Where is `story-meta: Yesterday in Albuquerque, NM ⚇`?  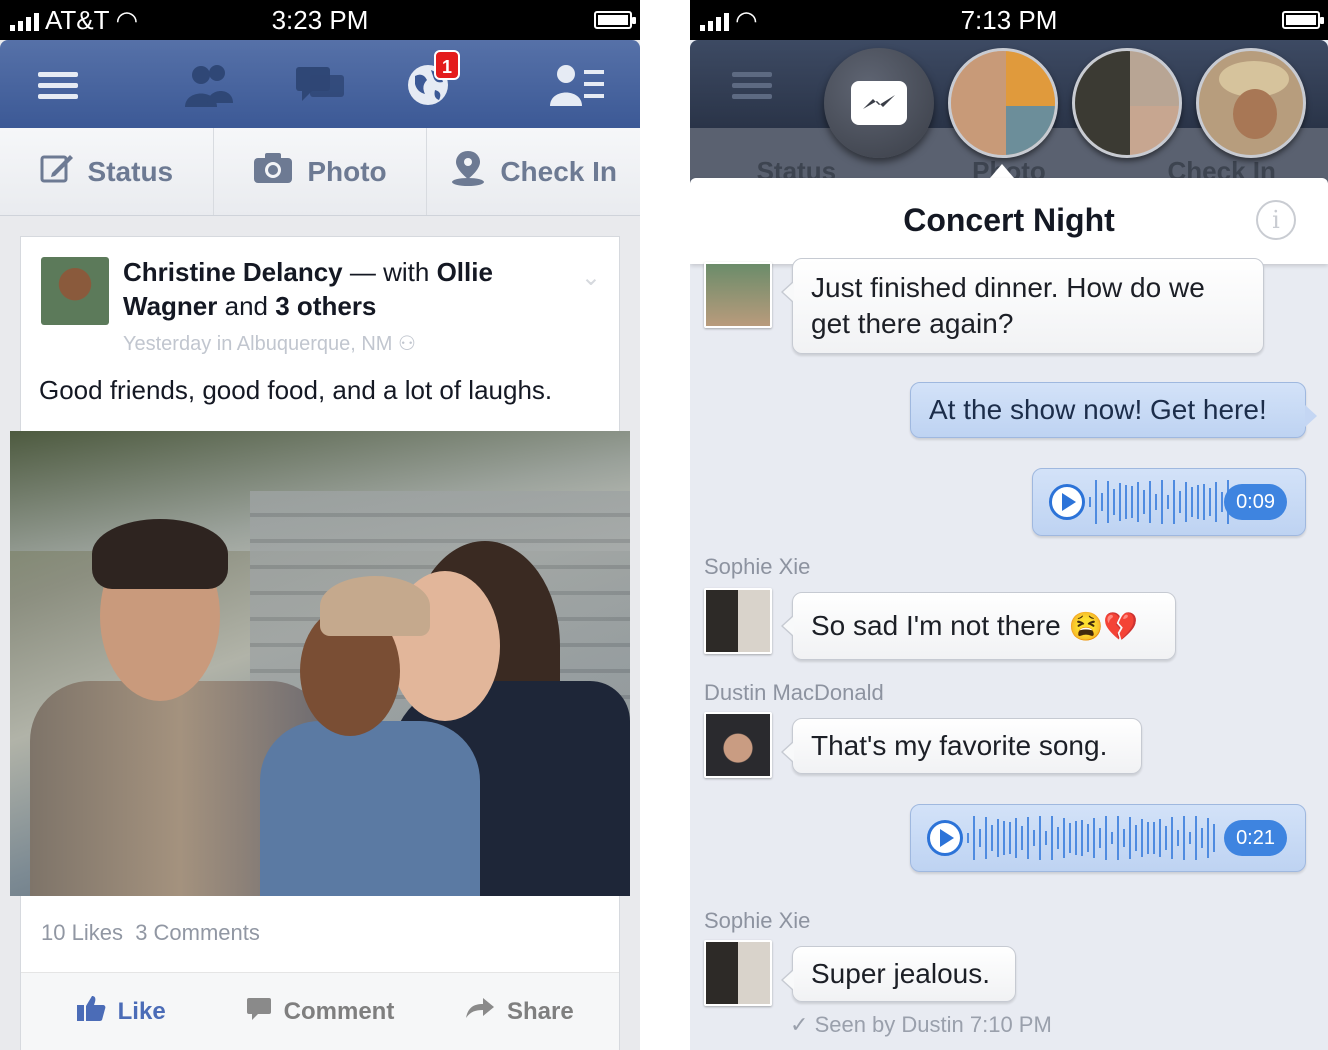
story-meta: Yesterday in Albuquerque, NM ⚇ is located at coordinates (269, 343).